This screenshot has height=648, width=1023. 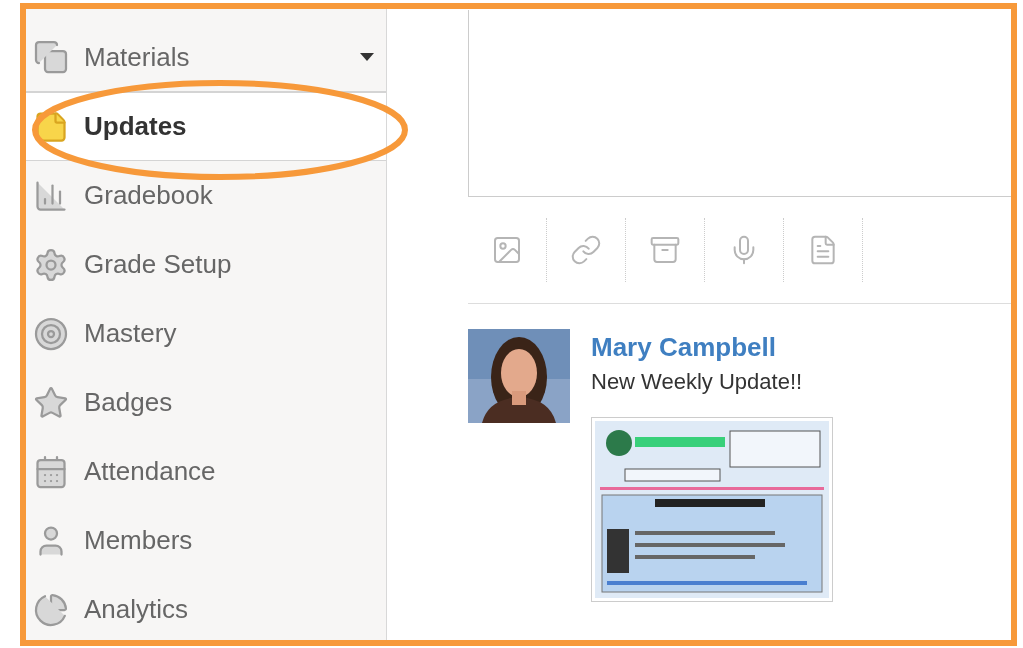 What do you see at coordinates (206, 195) in the screenshot?
I see `sidebar-item: Gradebook` at bounding box center [206, 195].